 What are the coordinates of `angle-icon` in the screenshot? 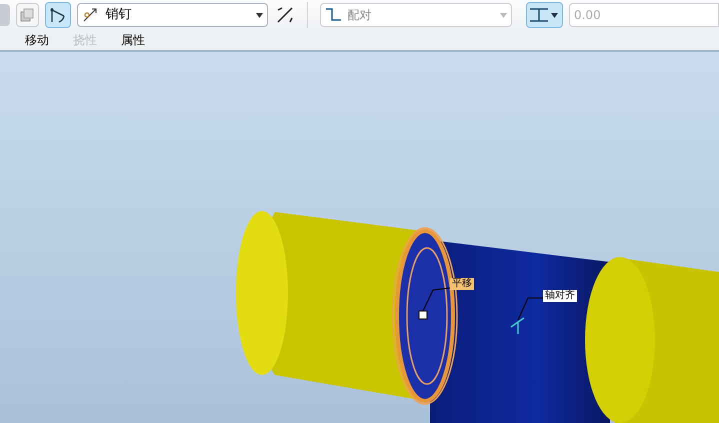 It's located at (57, 15).